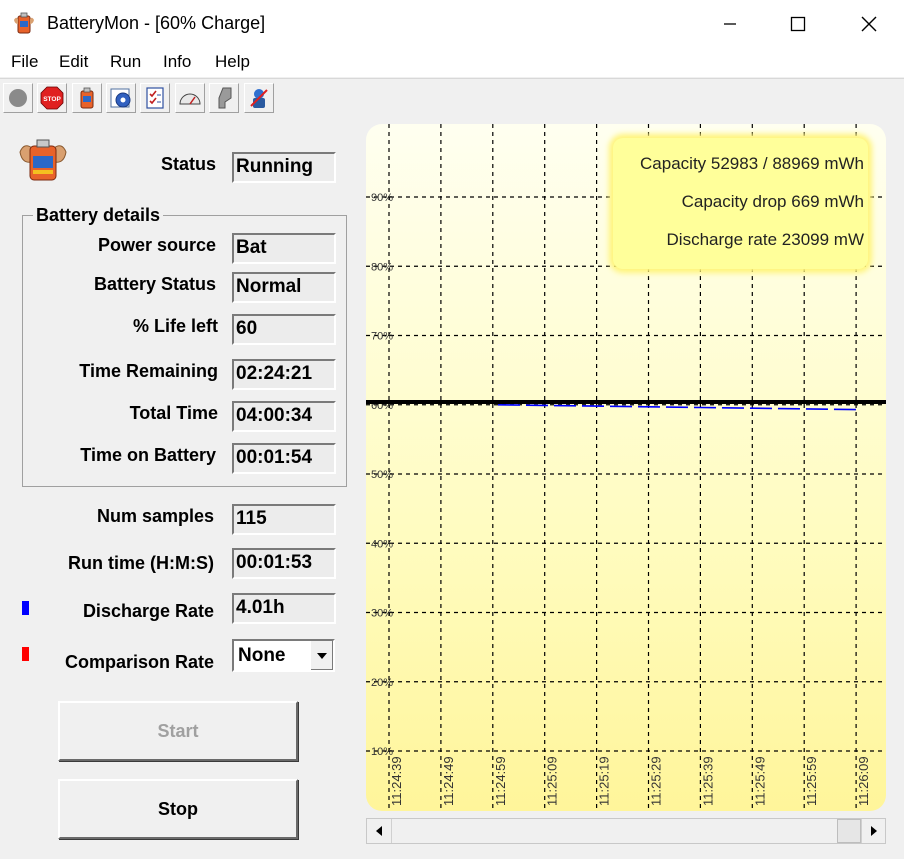  I want to click on scroll-left-button, so click(379, 831).